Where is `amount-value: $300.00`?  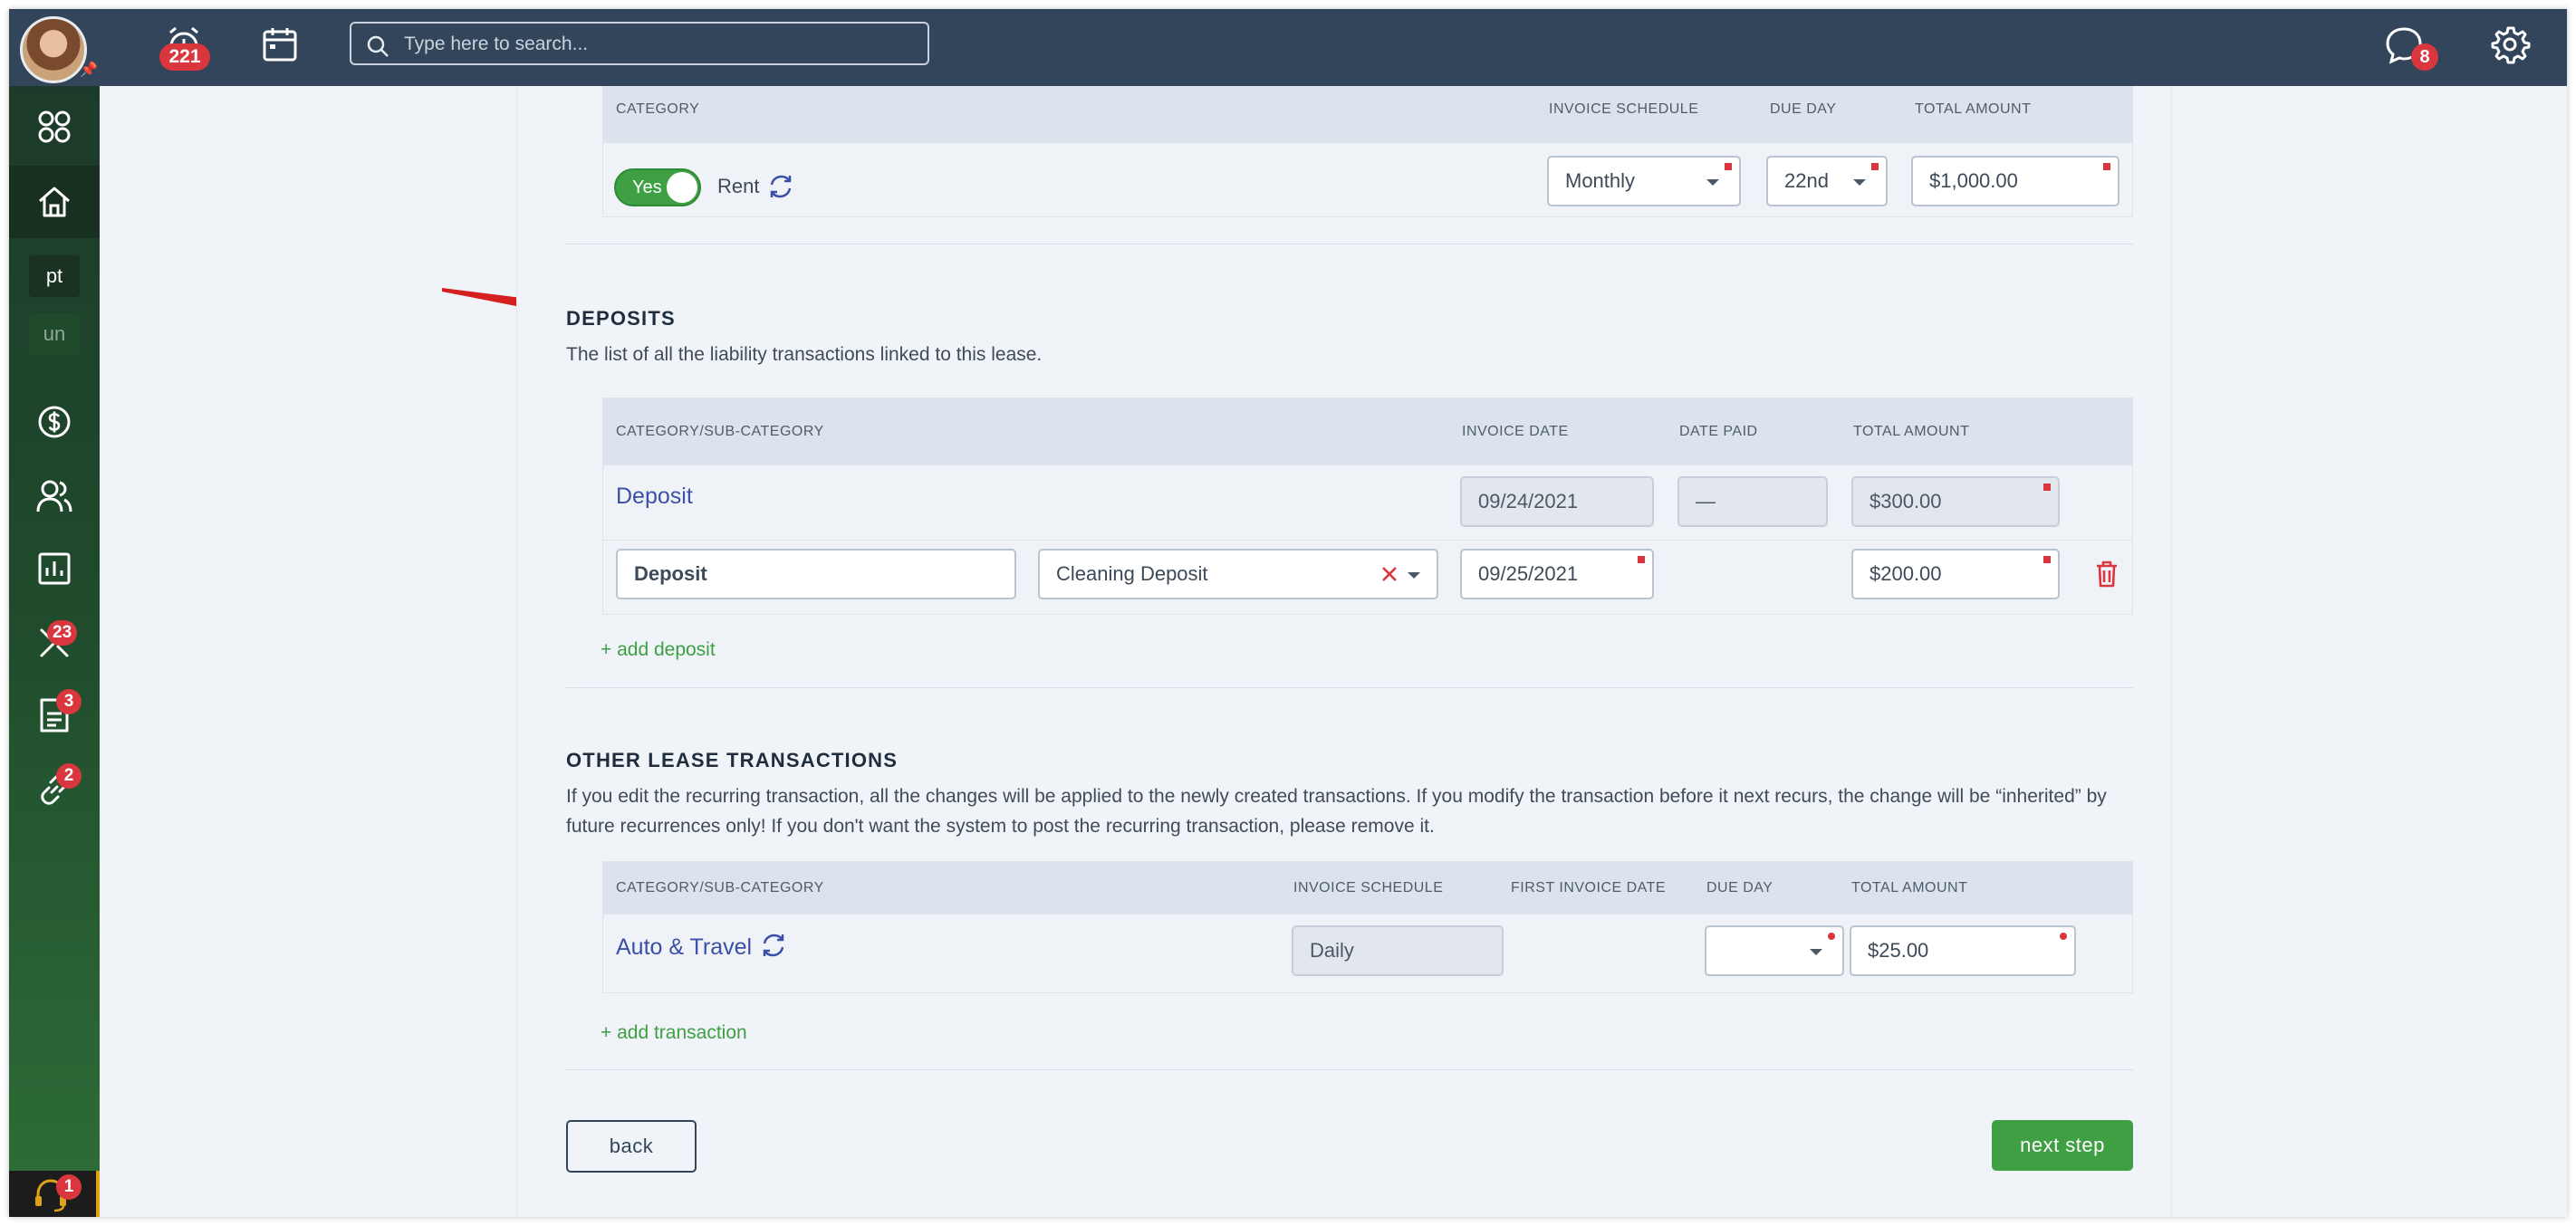
amount-value: $300.00 is located at coordinates (1906, 501).